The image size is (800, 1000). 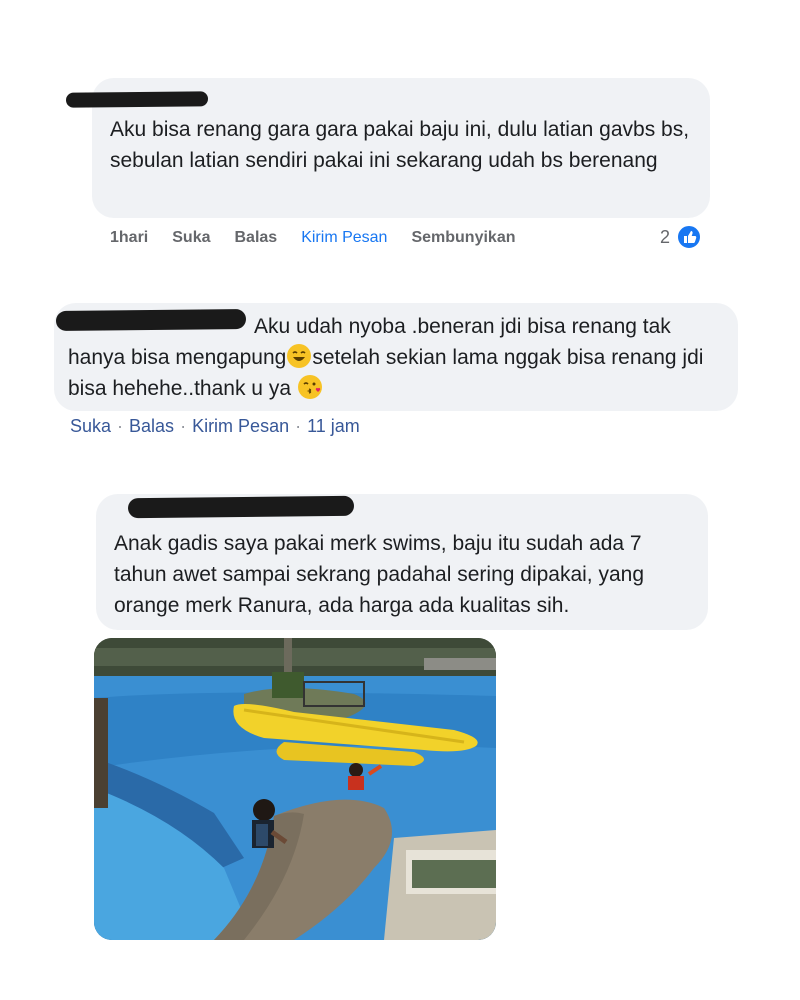 I want to click on comment-actions-2: Suka · Balas · Kirim Pesan · 11 jam, so click(x=215, y=426).